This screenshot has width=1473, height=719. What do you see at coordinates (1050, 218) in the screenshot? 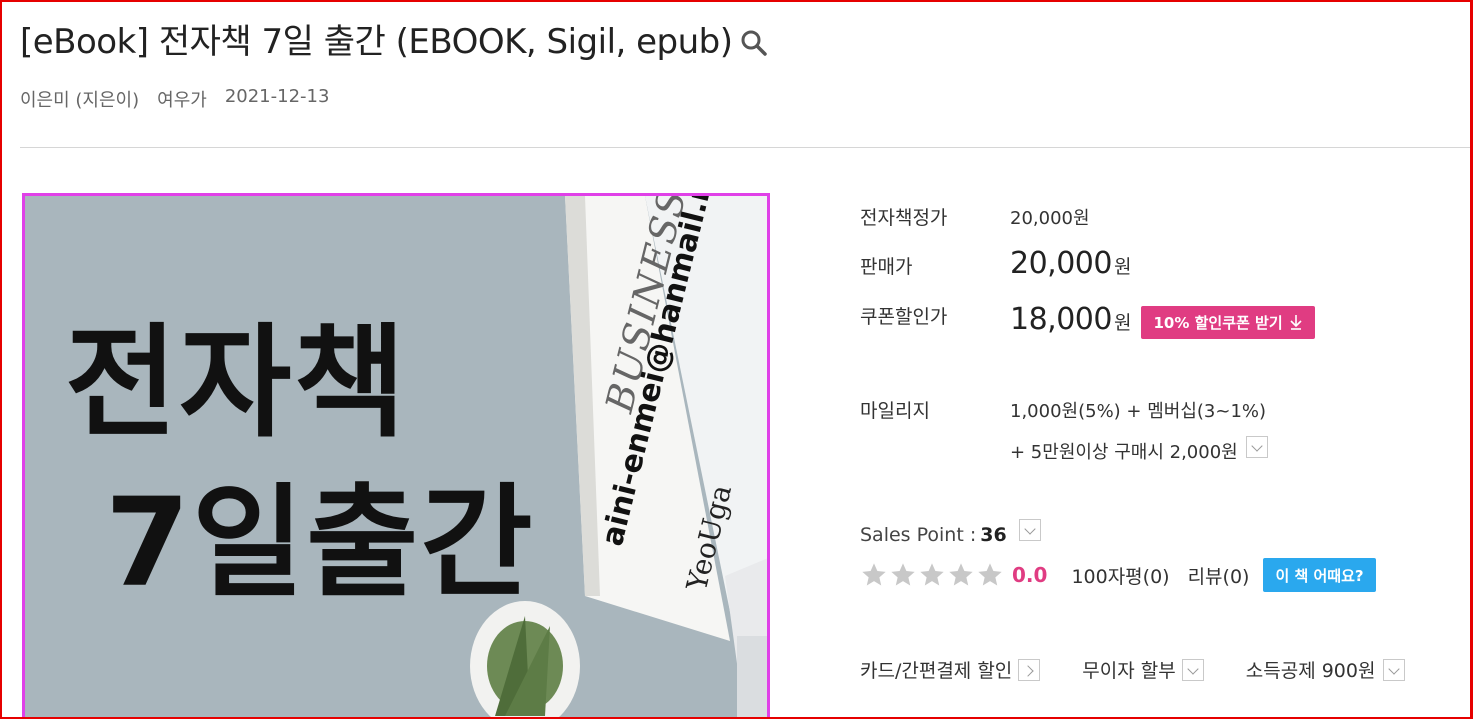
I see `ebook-price-value: 20,000원` at bounding box center [1050, 218].